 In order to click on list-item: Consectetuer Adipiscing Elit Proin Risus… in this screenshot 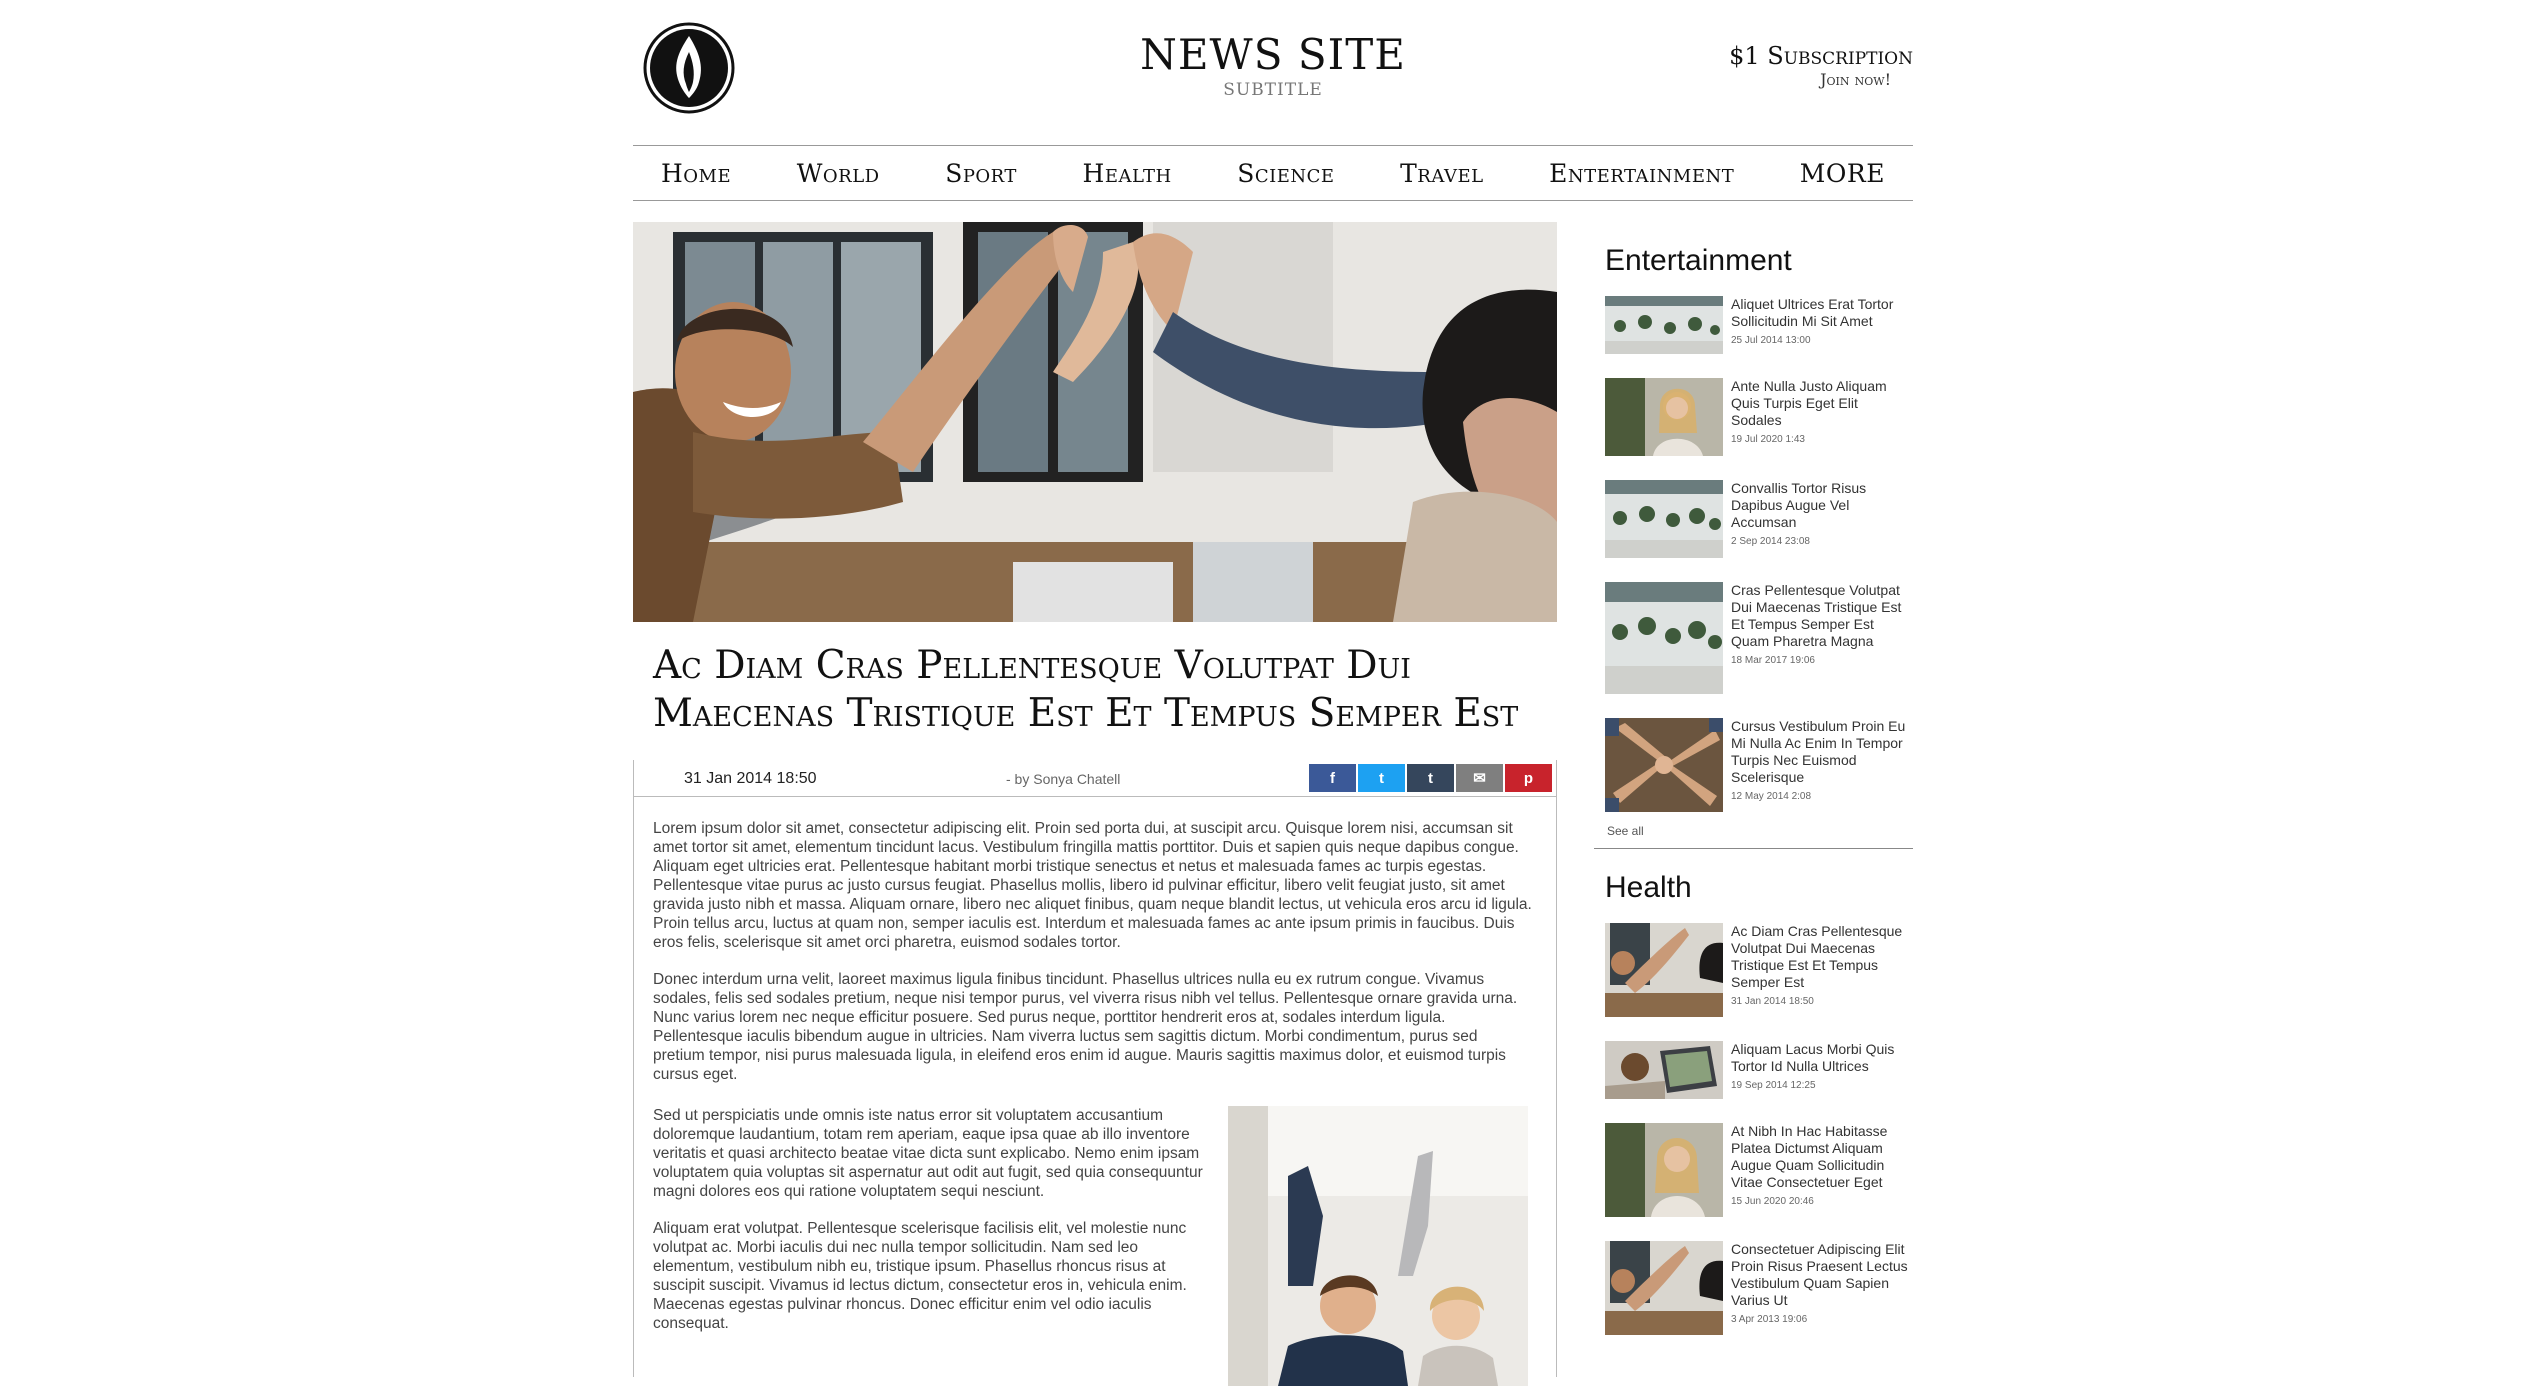, I will do `click(1759, 1288)`.